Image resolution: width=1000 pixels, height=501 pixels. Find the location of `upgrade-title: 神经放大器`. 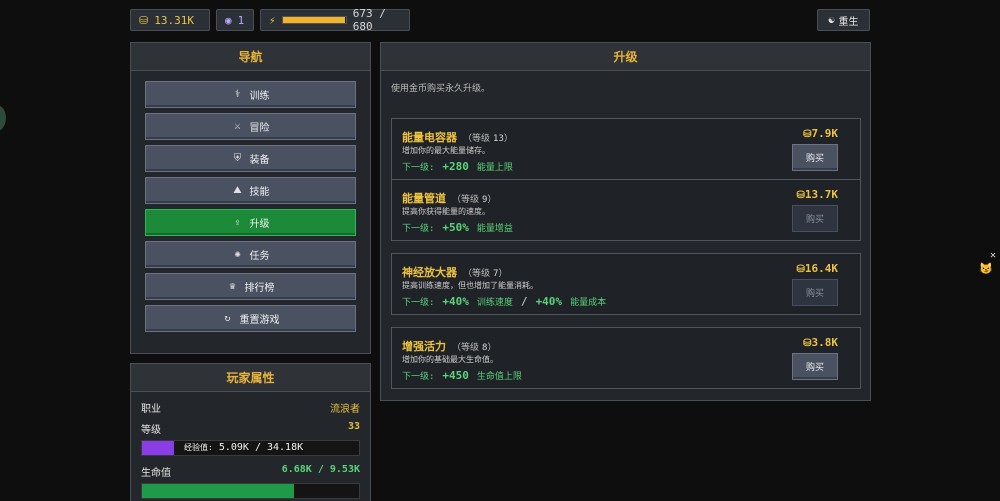

upgrade-title: 神经放大器 is located at coordinates (429, 272).